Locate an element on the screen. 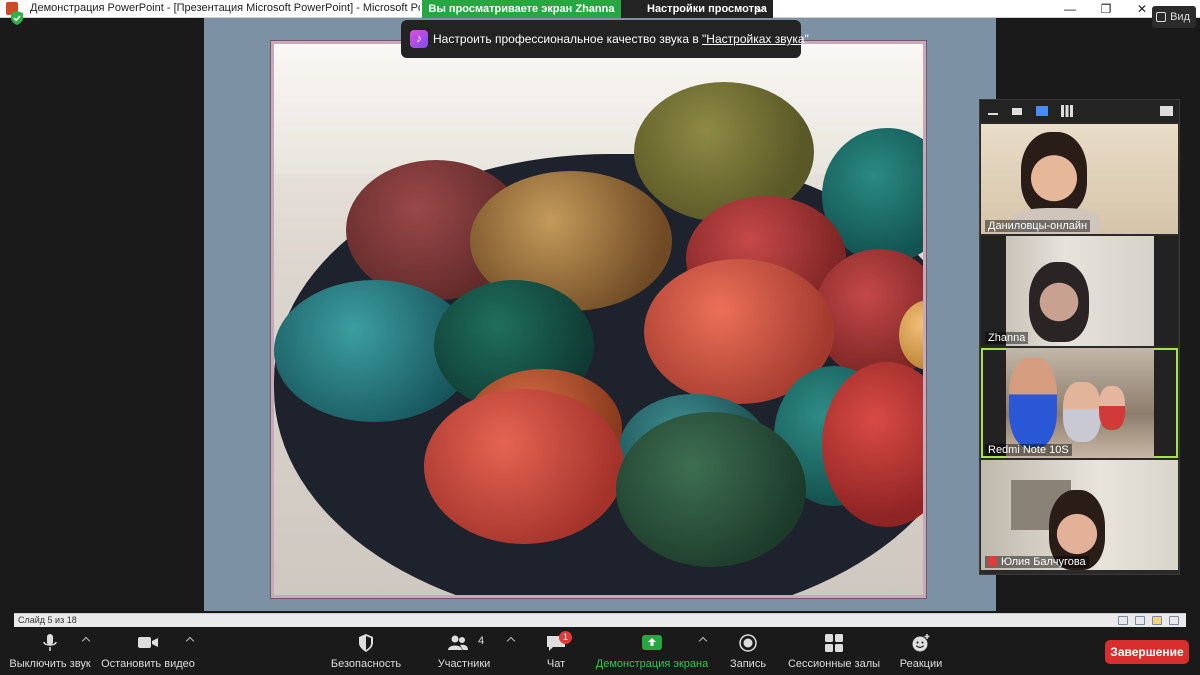  chat-button: 1 Чат is located at coordinates (556, 651).